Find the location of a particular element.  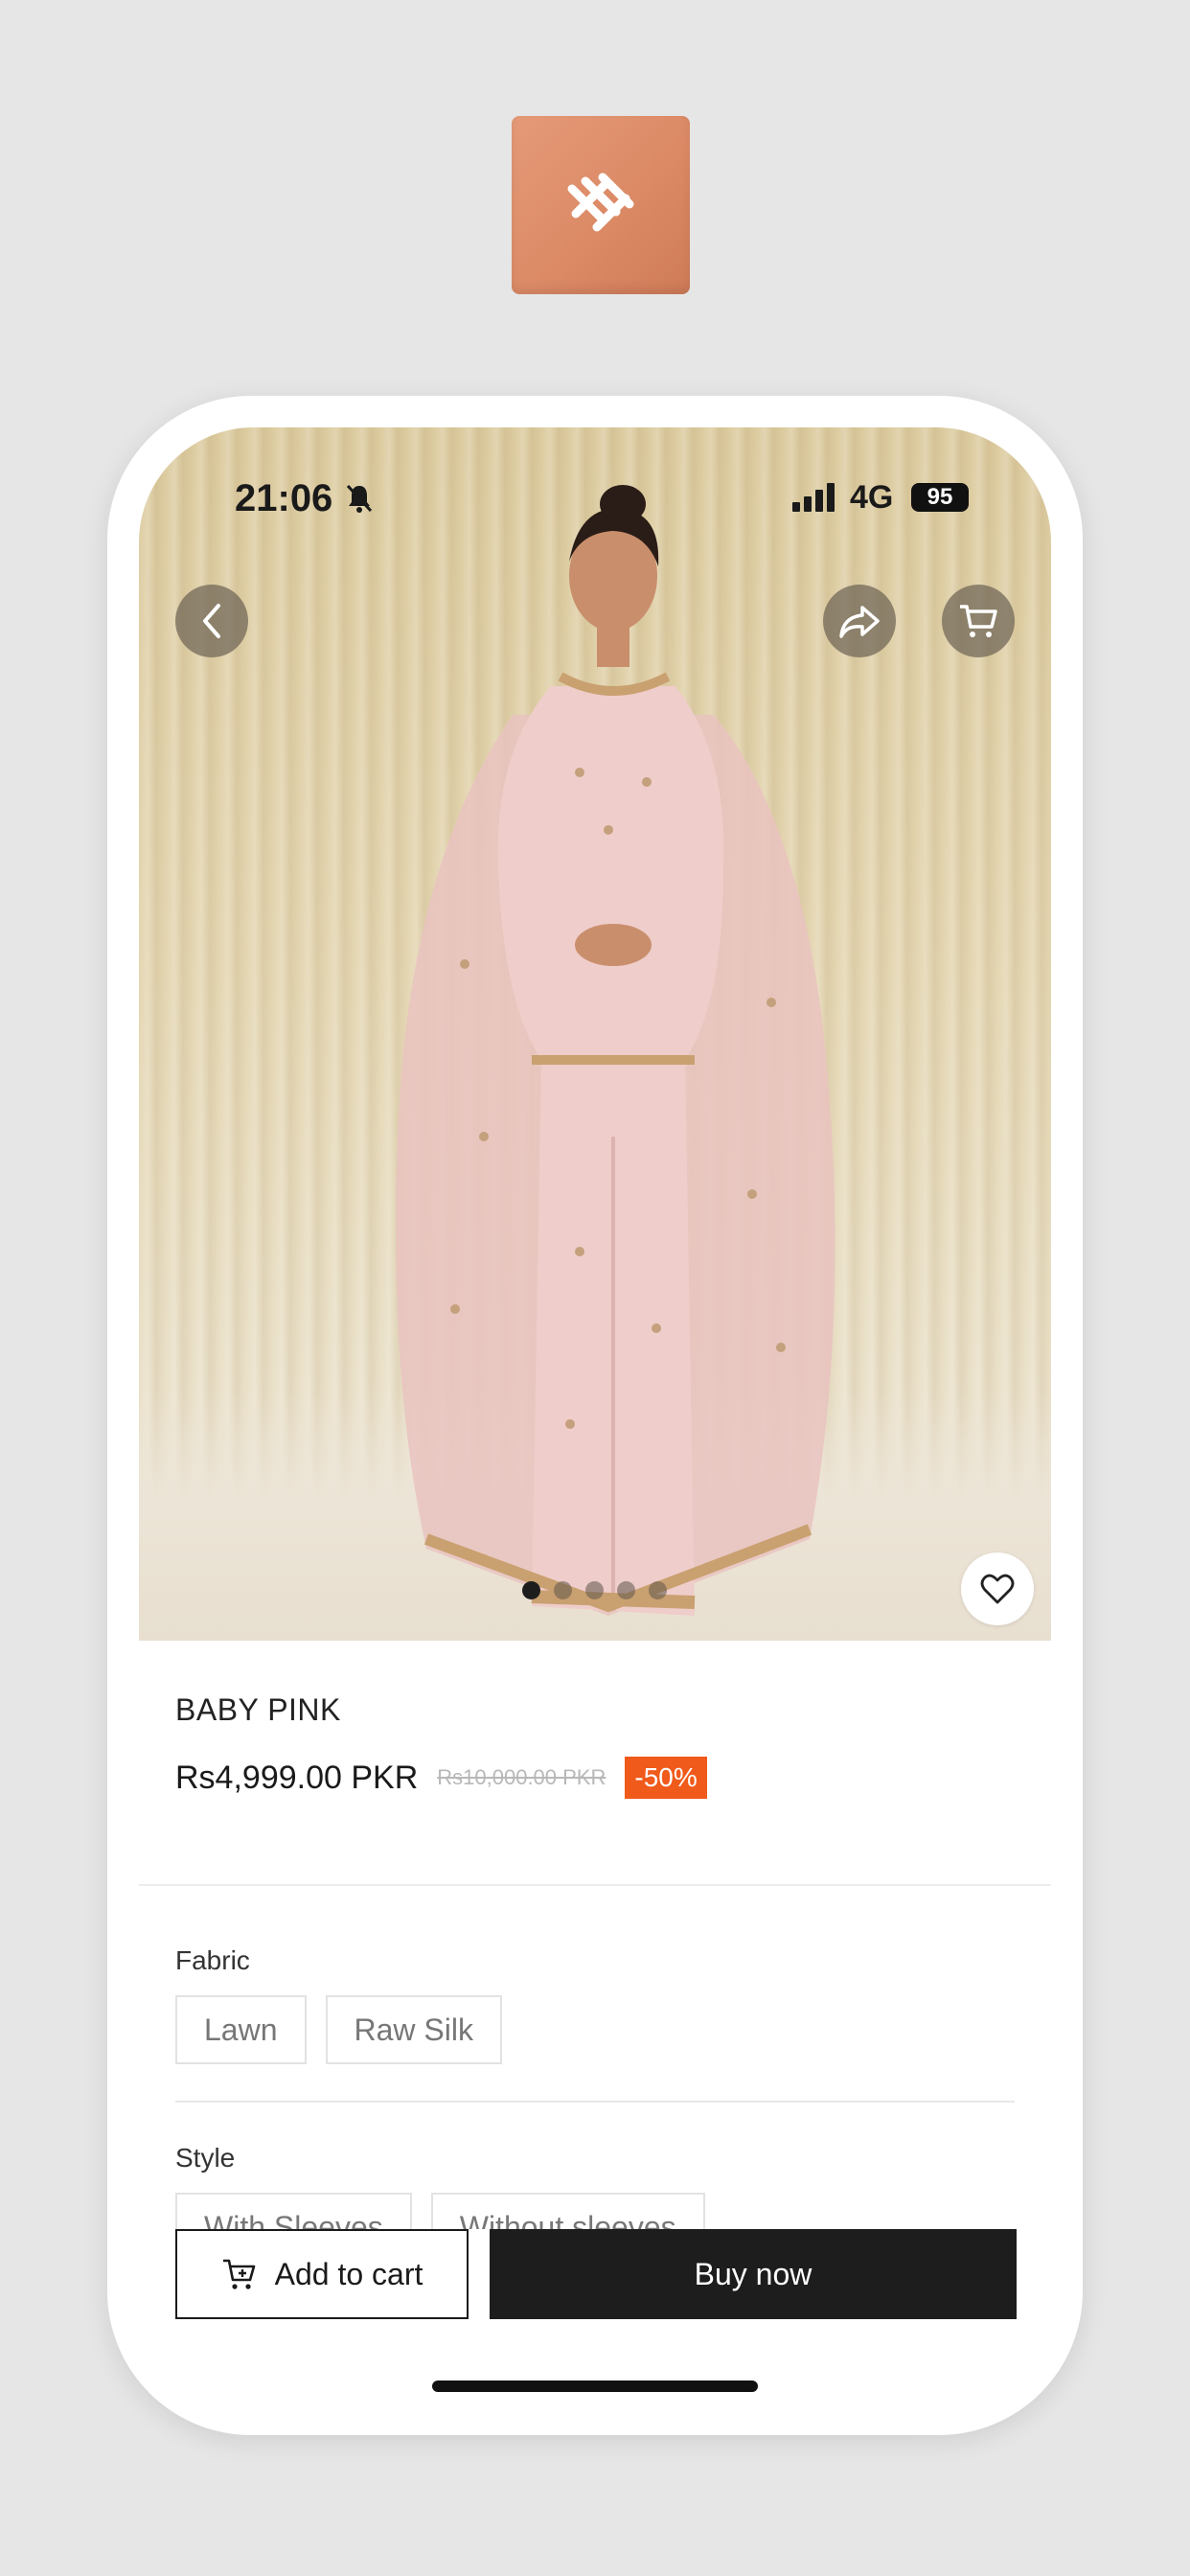

cart-button is located at coordinates (979, 621).